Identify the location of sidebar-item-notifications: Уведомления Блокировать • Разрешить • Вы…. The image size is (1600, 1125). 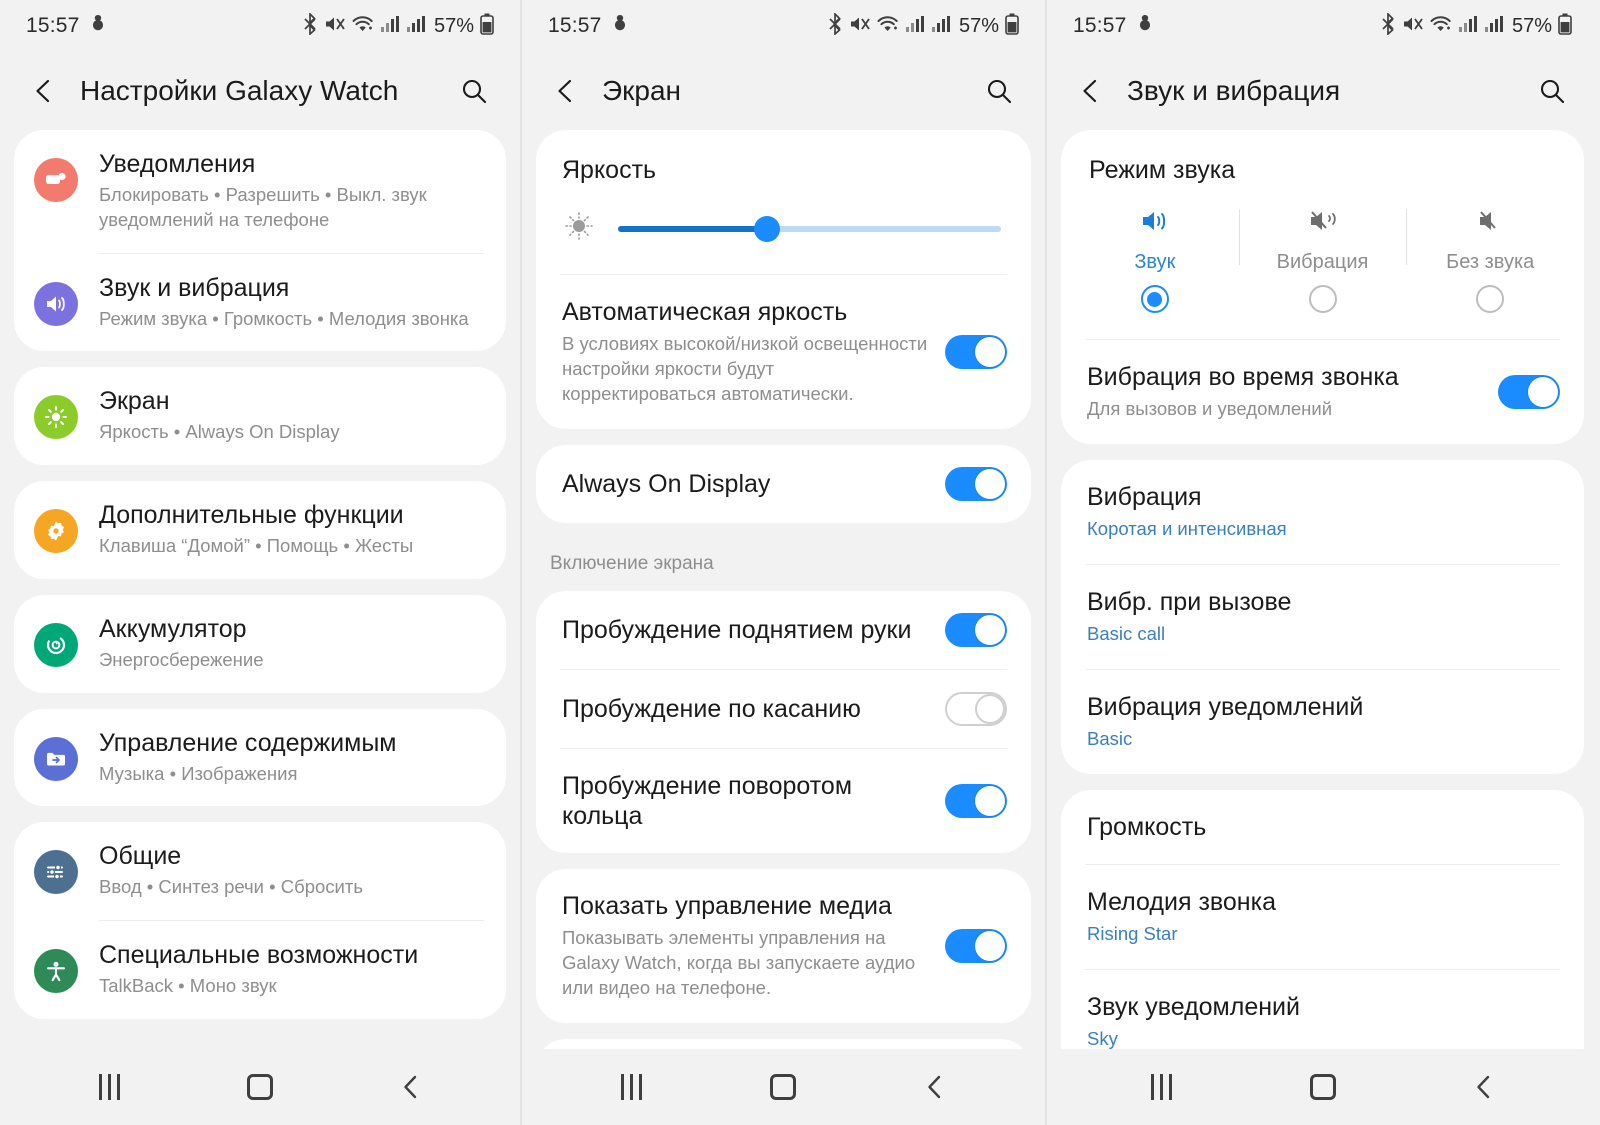
(260, 191).